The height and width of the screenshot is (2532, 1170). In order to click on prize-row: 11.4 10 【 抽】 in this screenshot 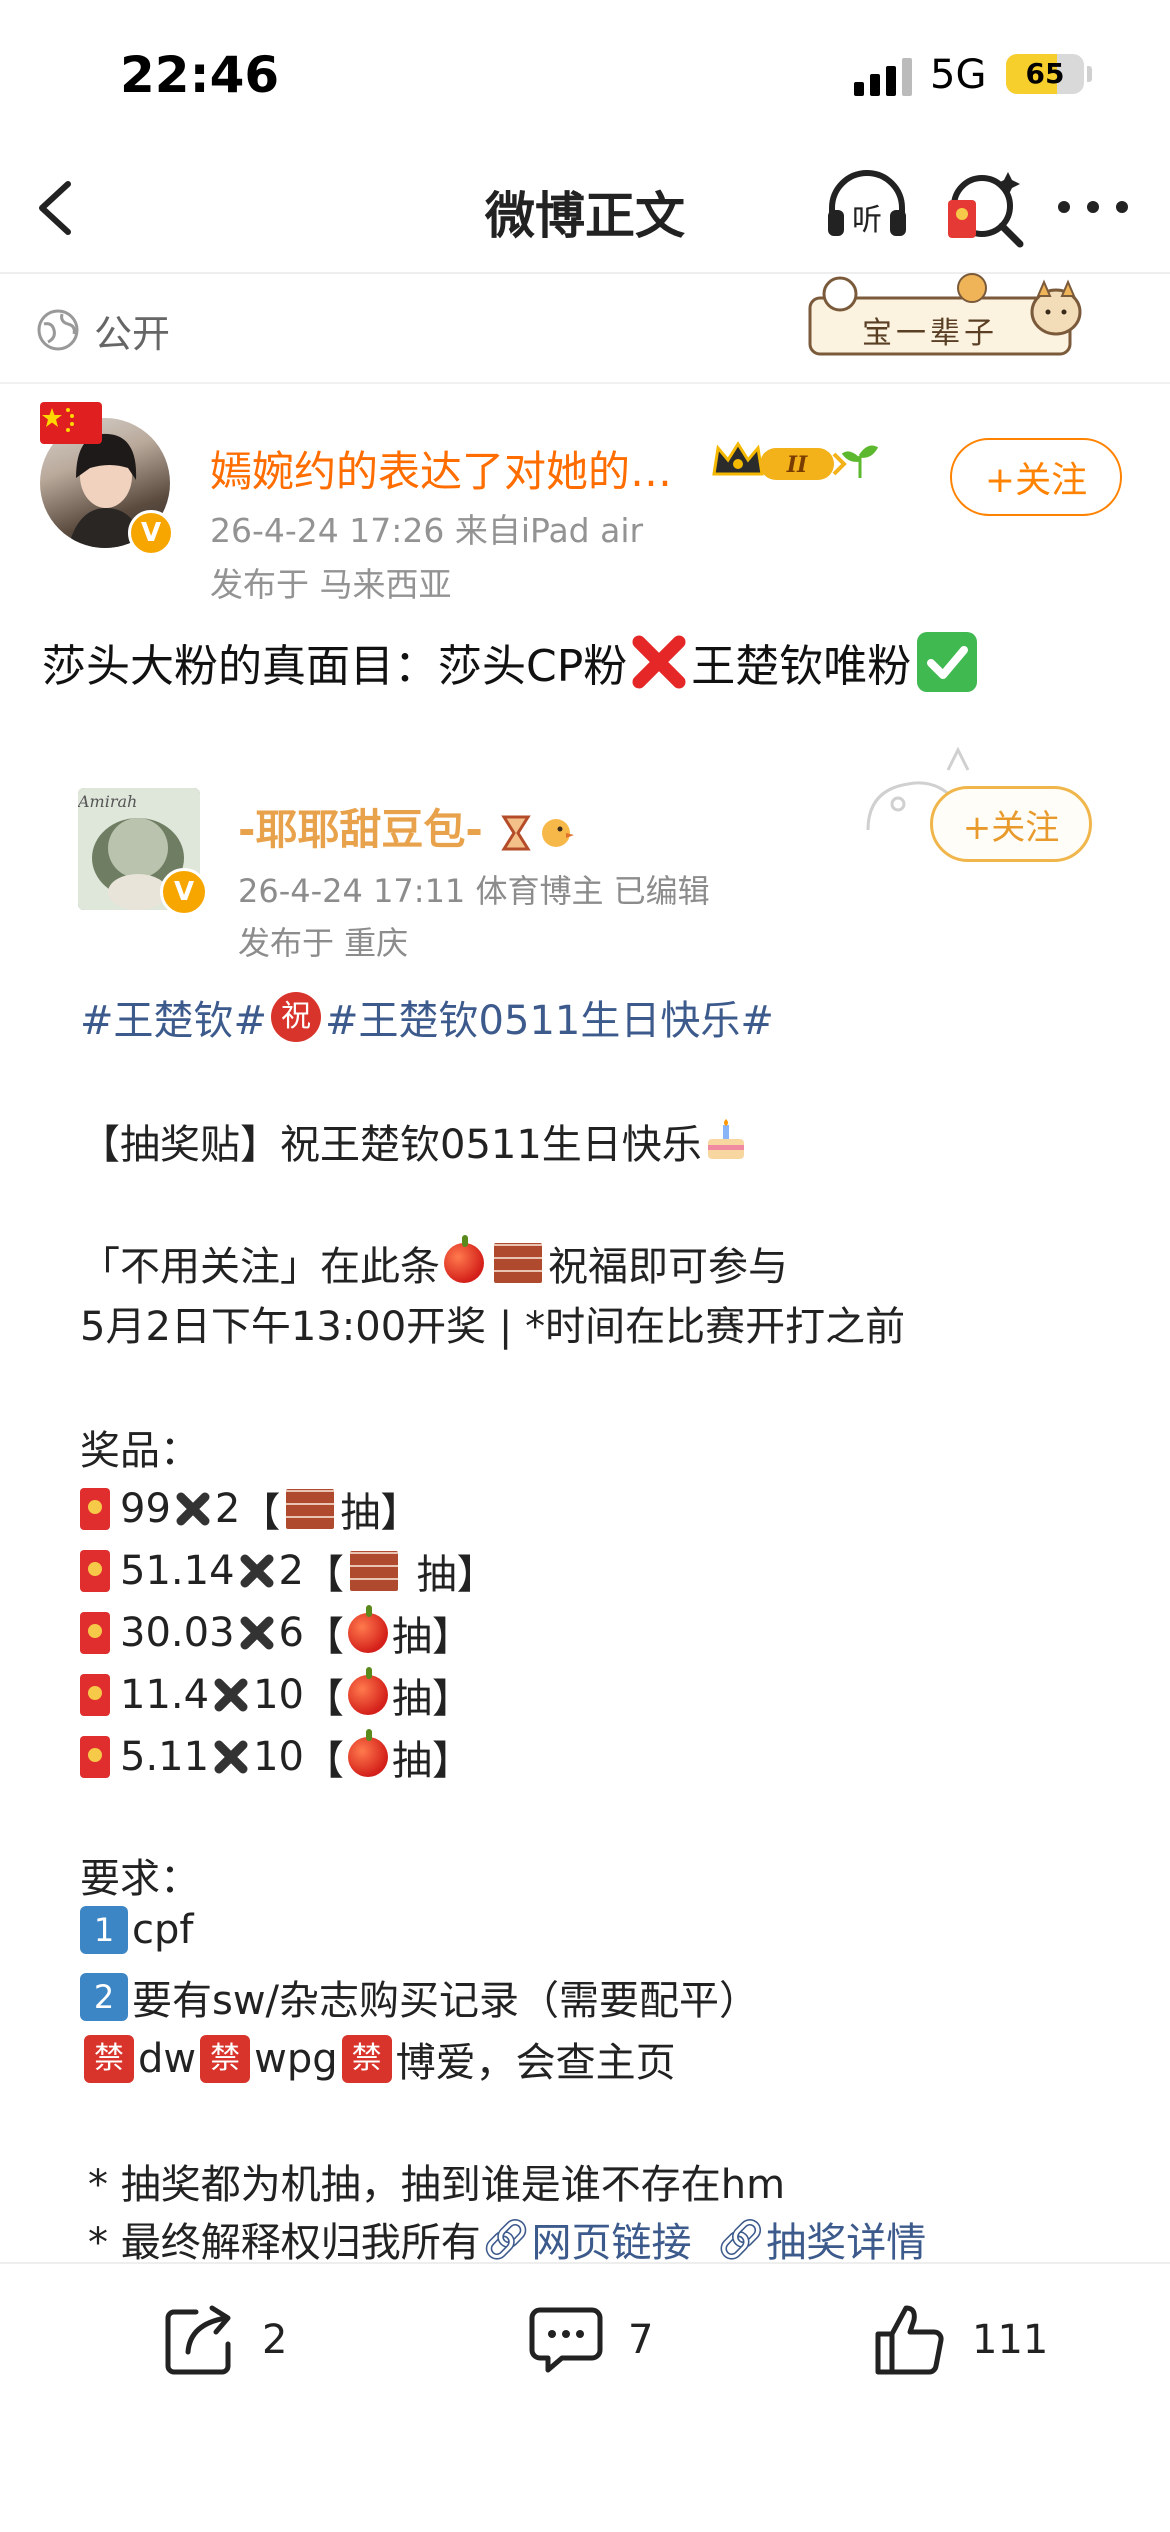, I will do `click(276, 1695)`.